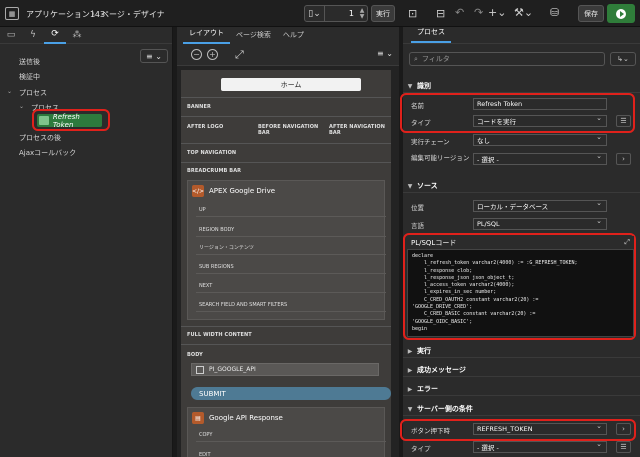 The image size is (640, 457). Describe the element at coordinates (435, 59) in the screenshot. I see `filter-placeholder: フィルタ` at that location.